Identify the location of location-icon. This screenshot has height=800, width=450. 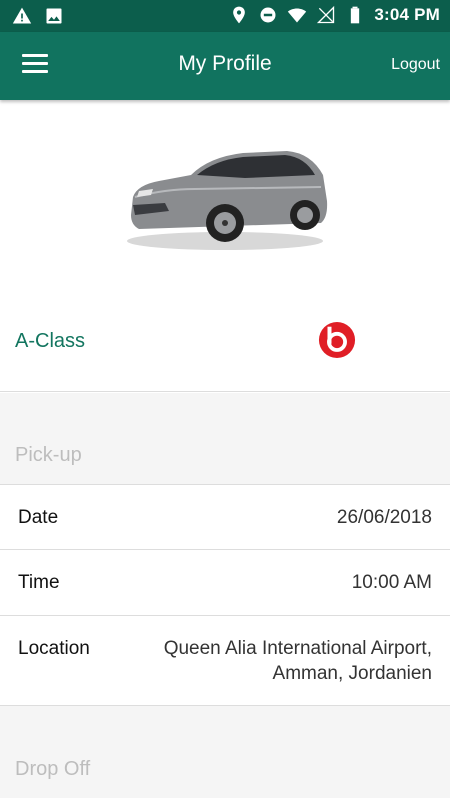
(239, 15).